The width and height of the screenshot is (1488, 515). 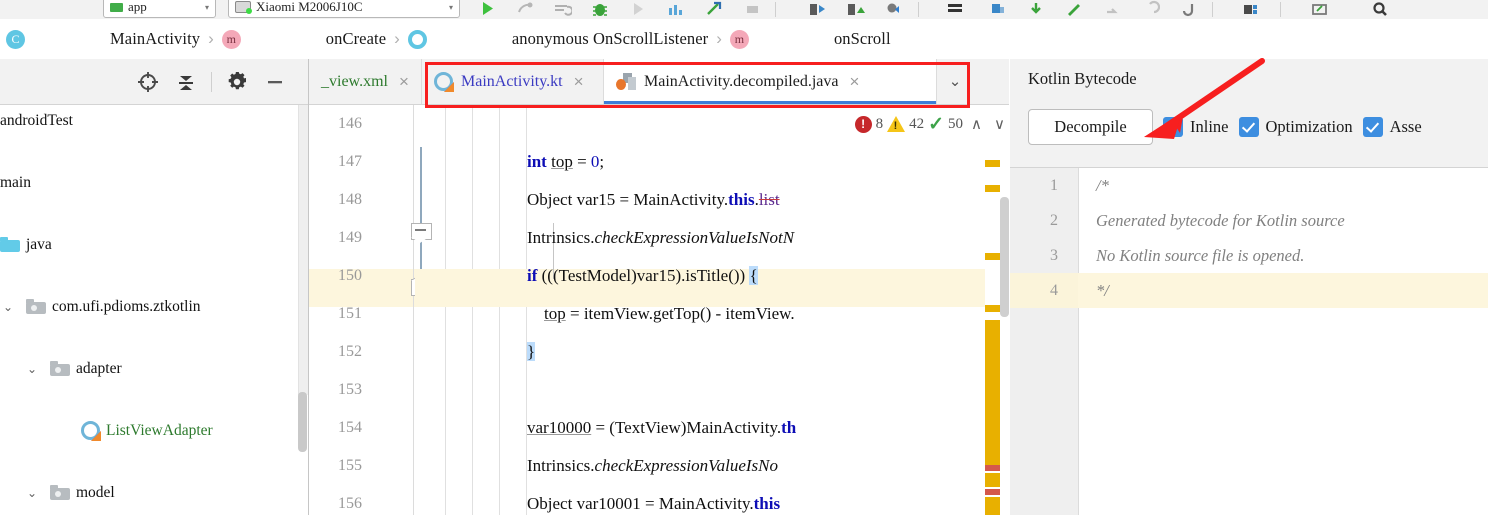 What do you see at coordinates (1102, 185) in the screenshot?
I see `bytecode-text: /*` at bounding box center [1102, 185].